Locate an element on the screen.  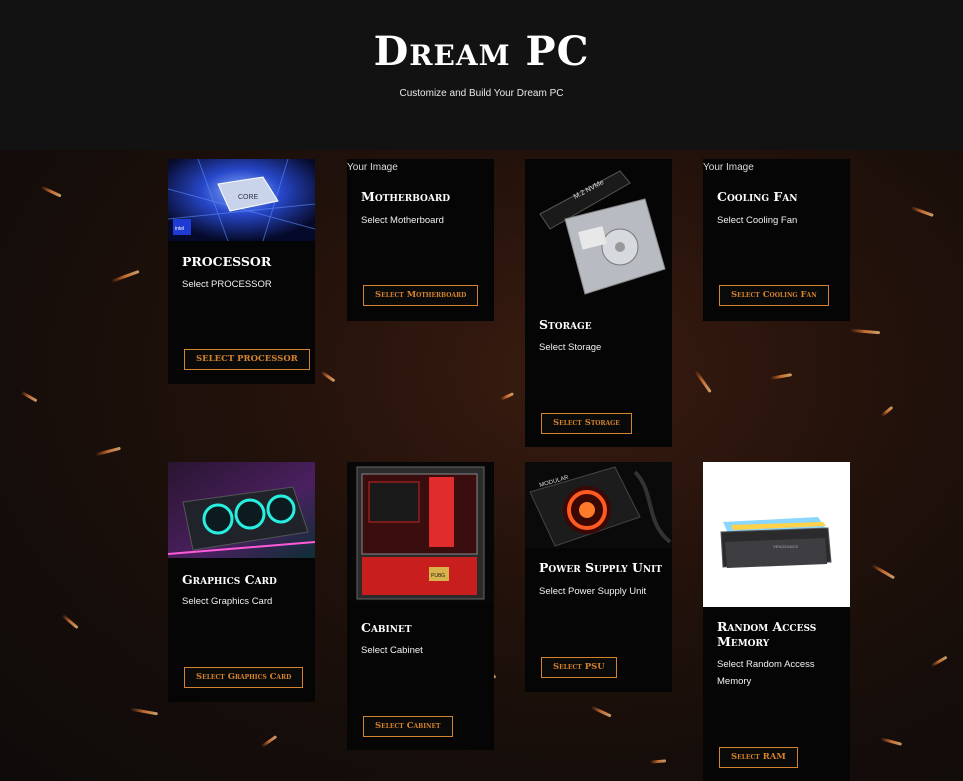
card-title: Cabinet is located at coordinates (386, 627).